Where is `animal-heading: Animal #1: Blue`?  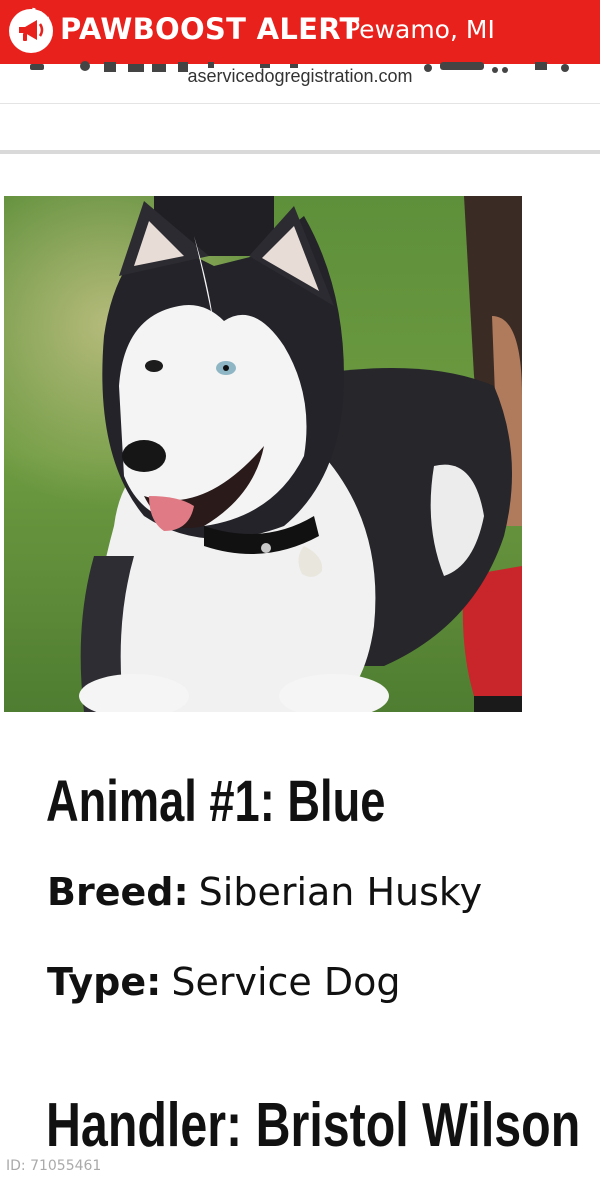
animal-heading: Animal #1: Blue is located at coordinates (216, 801).